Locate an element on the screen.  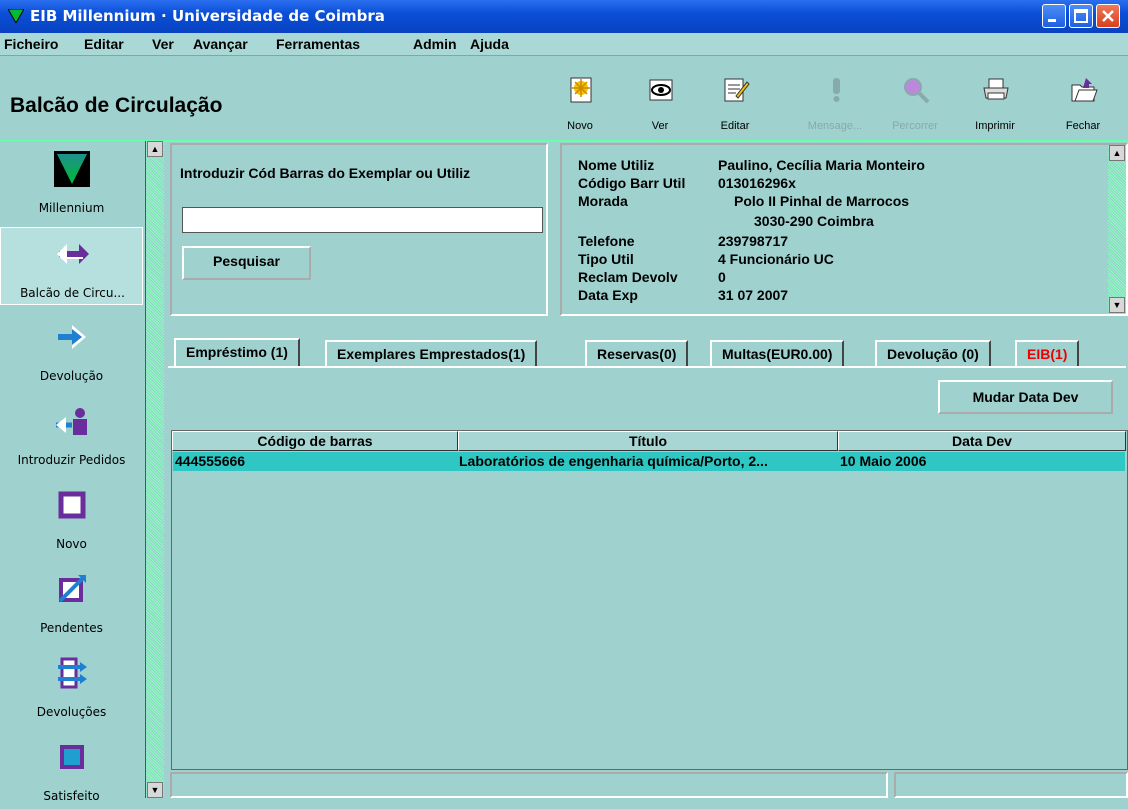
tab-multas: Multas(EUR0.00) is located at coordinates (777, 353).